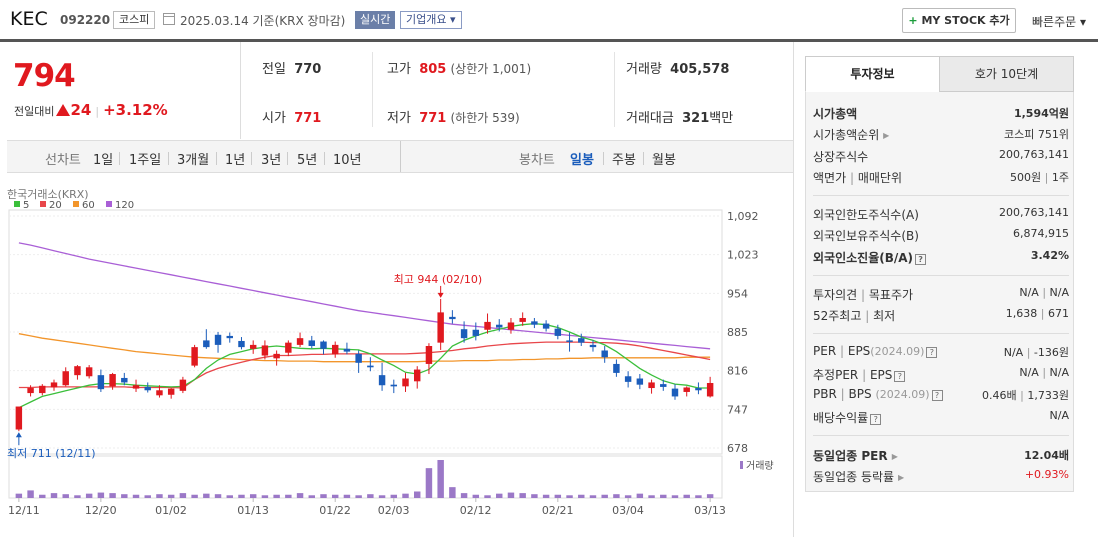 Image resolution: width=1098 pixels, height=537 pixels. Describe the element at coordinates (737, 293) in the screenshot. I see `y-tick-label: 954` at that location.